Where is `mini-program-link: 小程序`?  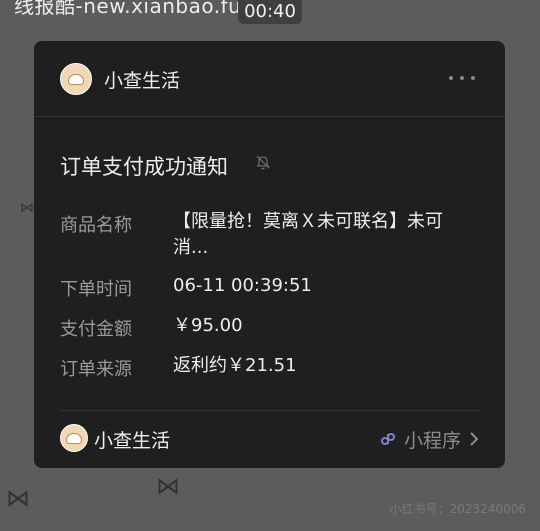 mini-program-link: 小程序 is located at coordinates (429, 439).